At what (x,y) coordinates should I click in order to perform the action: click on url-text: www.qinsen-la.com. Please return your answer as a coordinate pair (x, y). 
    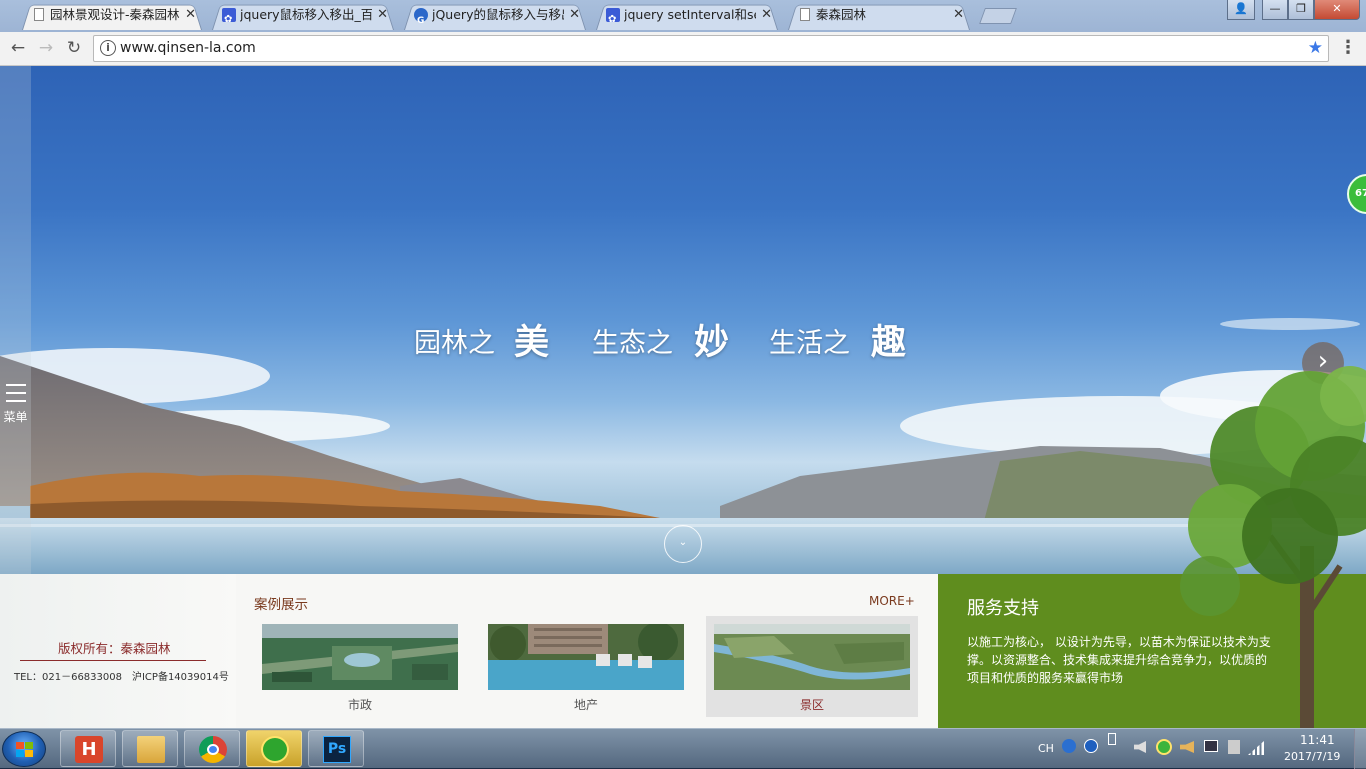
    Looking at the image, I should click on (188, 48).